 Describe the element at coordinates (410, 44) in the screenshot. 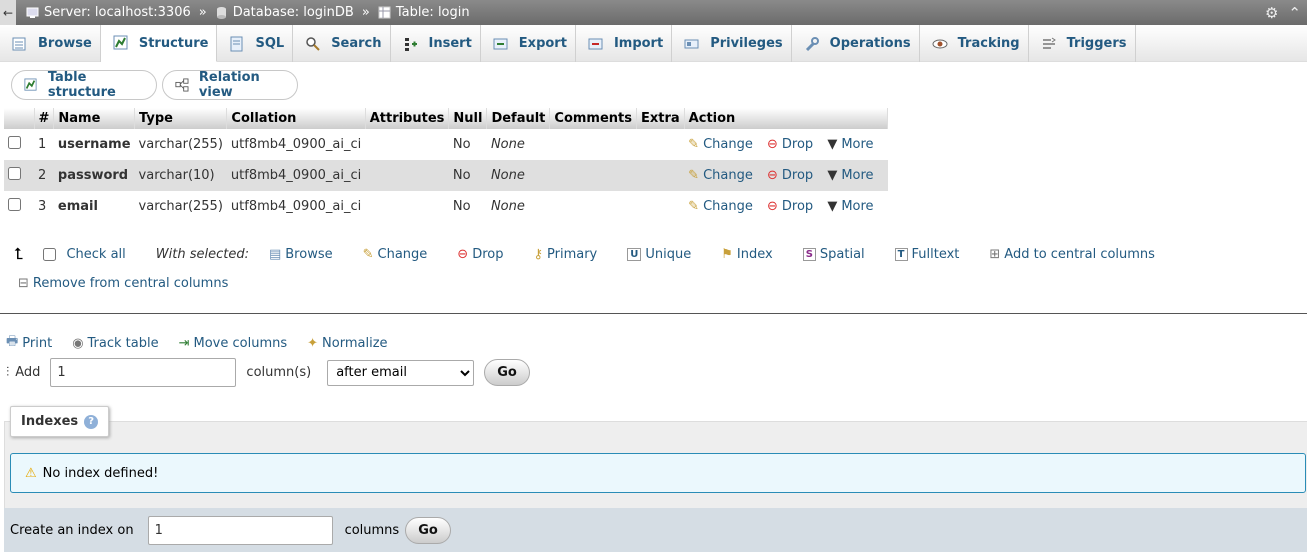

I see `insert-icon` at that location.